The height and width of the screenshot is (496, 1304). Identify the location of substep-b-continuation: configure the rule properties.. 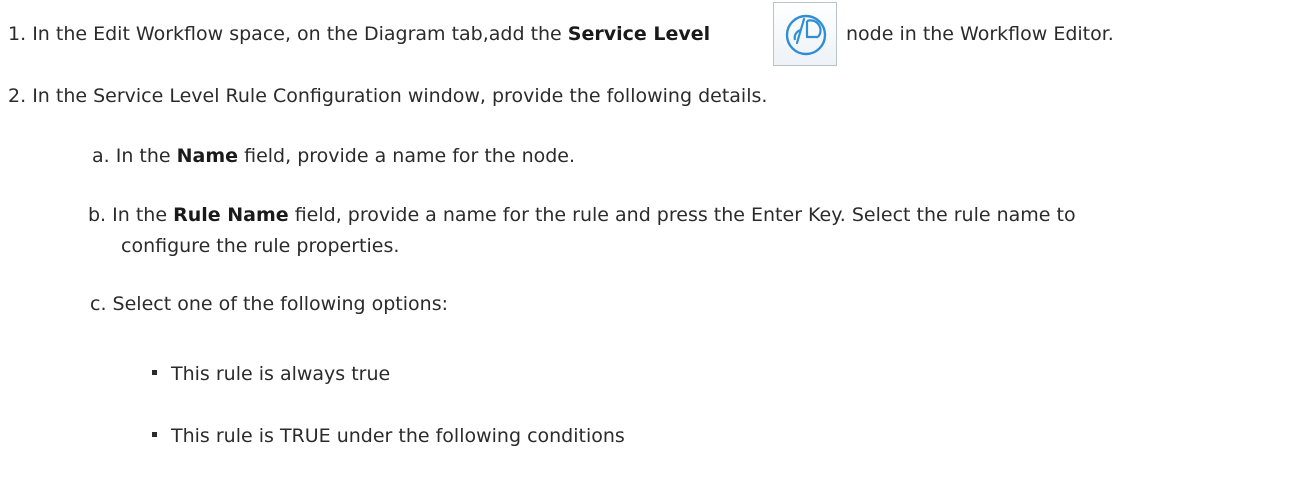
(260, 246).